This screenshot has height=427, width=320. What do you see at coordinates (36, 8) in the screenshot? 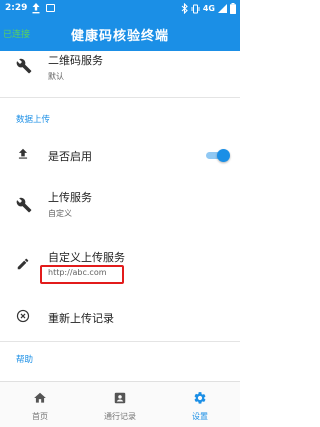
I see `upload-notification-icon` at bounding box center [36, 8].